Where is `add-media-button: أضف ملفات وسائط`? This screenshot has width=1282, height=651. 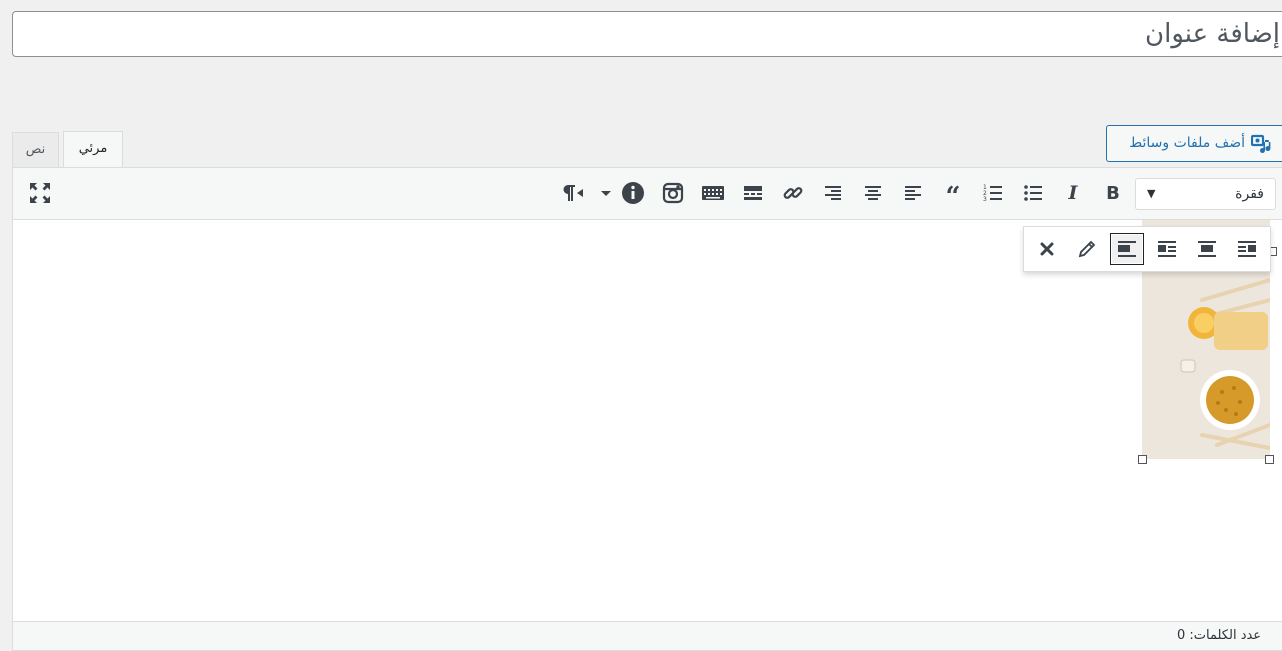 add-media-button: أضف ملفات وسائط is located at coordinates (1194, 143).